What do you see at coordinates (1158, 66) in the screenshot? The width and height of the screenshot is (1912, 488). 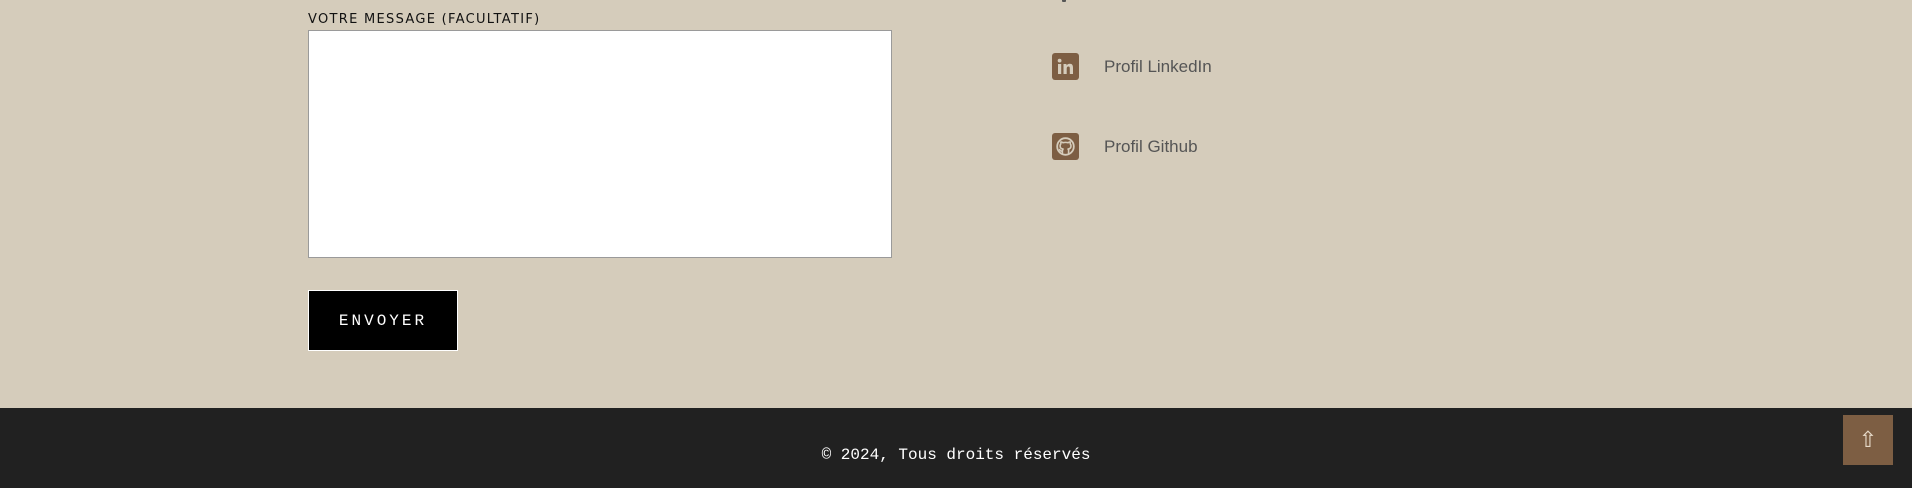 I see `linkedin-profile-label: Profil LinkedIn` at bounding box center [1158, 66].